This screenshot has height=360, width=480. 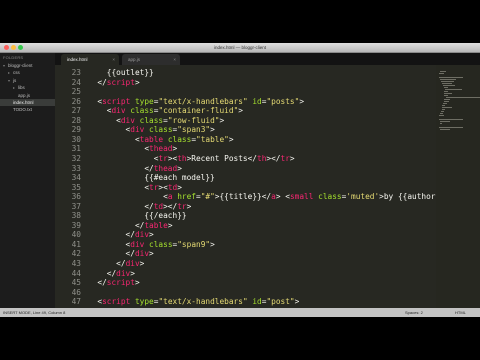 I want to click on code-line: </table>, so click(x=130, y=225).